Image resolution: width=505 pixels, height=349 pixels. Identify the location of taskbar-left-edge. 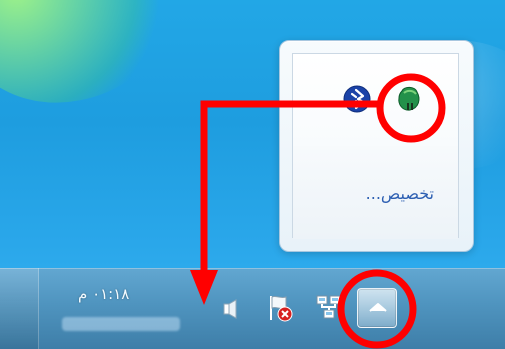
(19, 308).